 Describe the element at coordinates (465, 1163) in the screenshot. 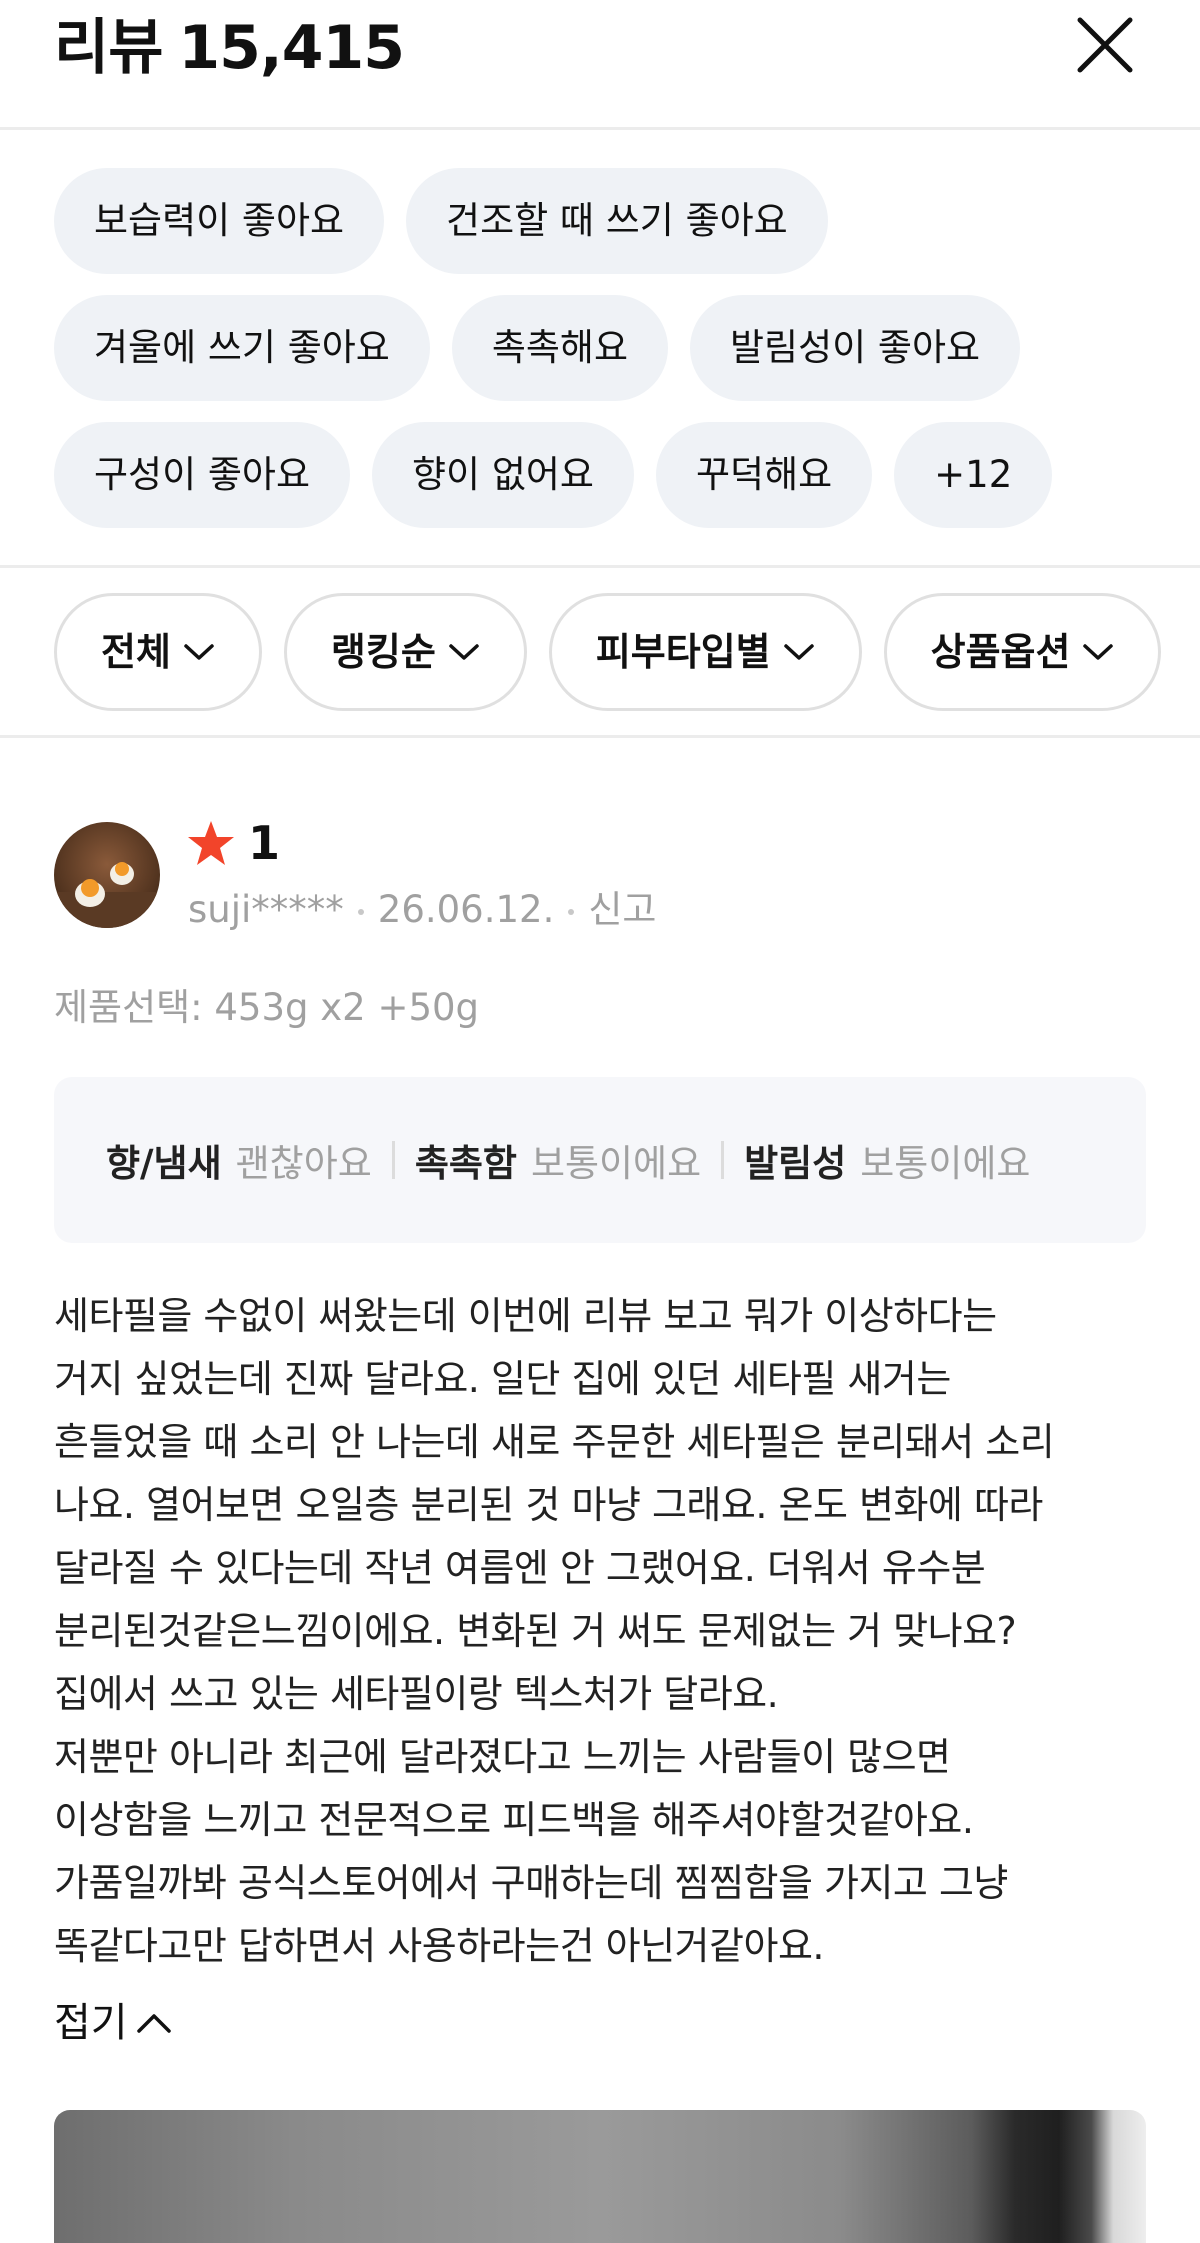

I see `attribute-key: 촉촉함` at that location.